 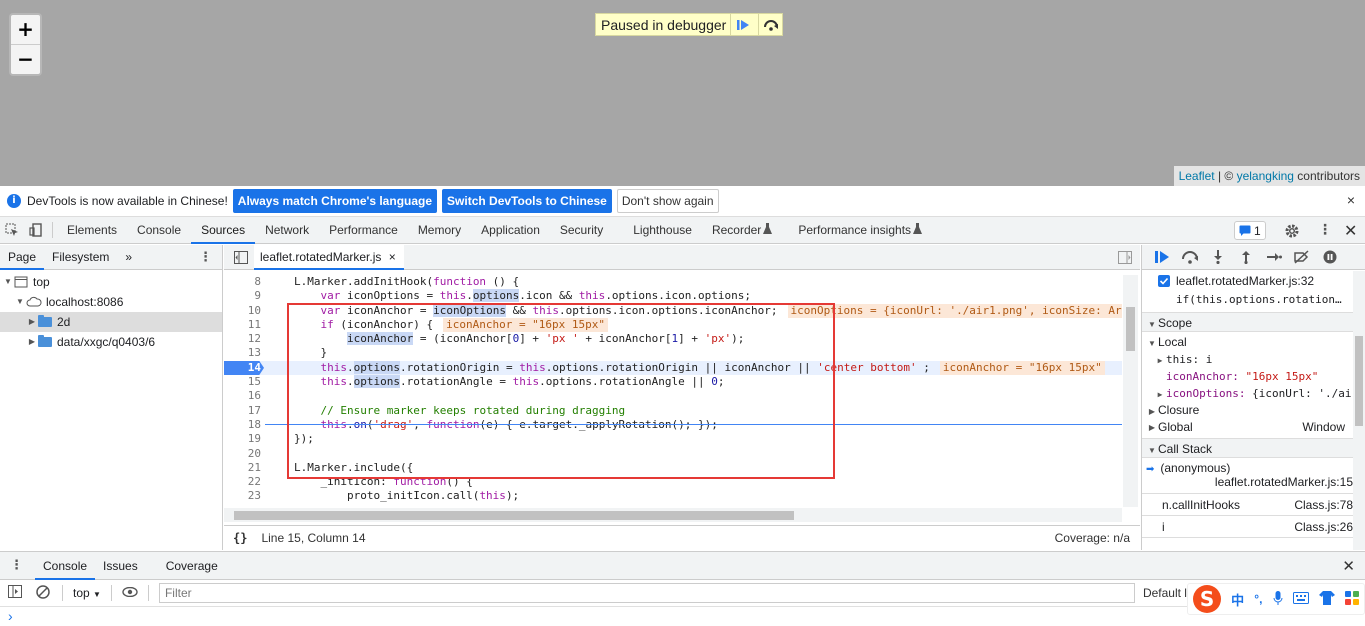 I want to click on line-number: 18, so click(x=244, y=425).